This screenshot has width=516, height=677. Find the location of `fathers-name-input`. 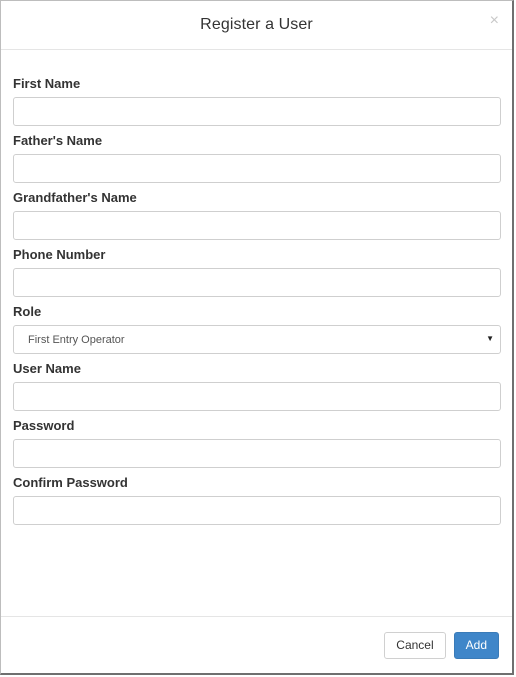

fathers-name-input is located at coordinates (257, 168).